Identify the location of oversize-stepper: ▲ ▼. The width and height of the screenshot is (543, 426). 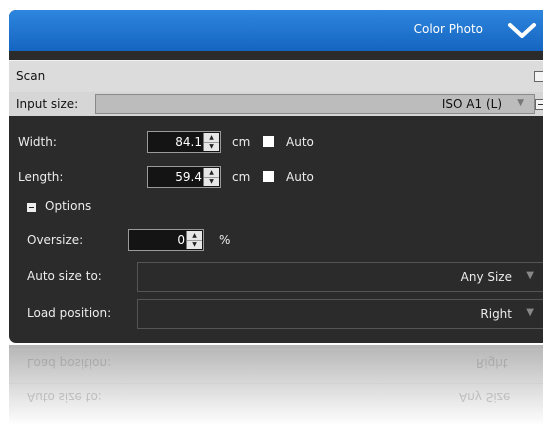
(194, 240).